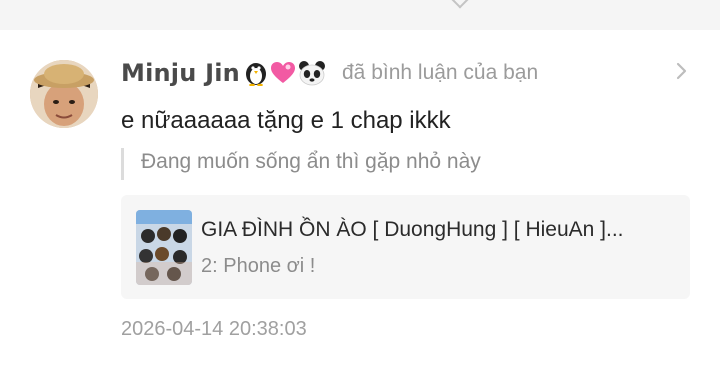 This screenshot has width=720, height=367. I want to click on quoted-comment: Đang muốn sống ẩn thì gặp nhỏ này, so click(392, 164).